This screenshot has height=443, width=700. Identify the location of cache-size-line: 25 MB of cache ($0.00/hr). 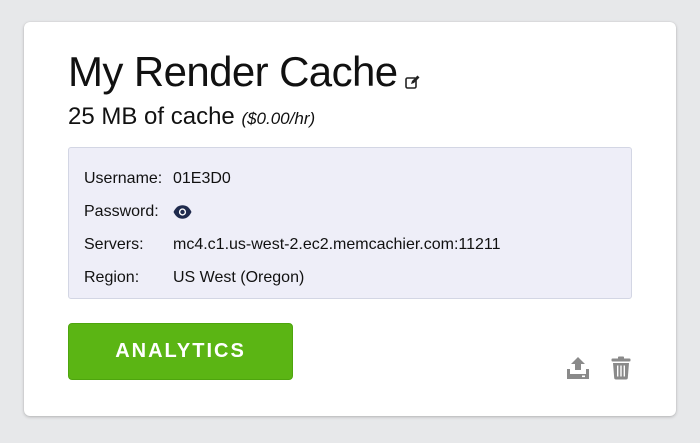
(191, 118).